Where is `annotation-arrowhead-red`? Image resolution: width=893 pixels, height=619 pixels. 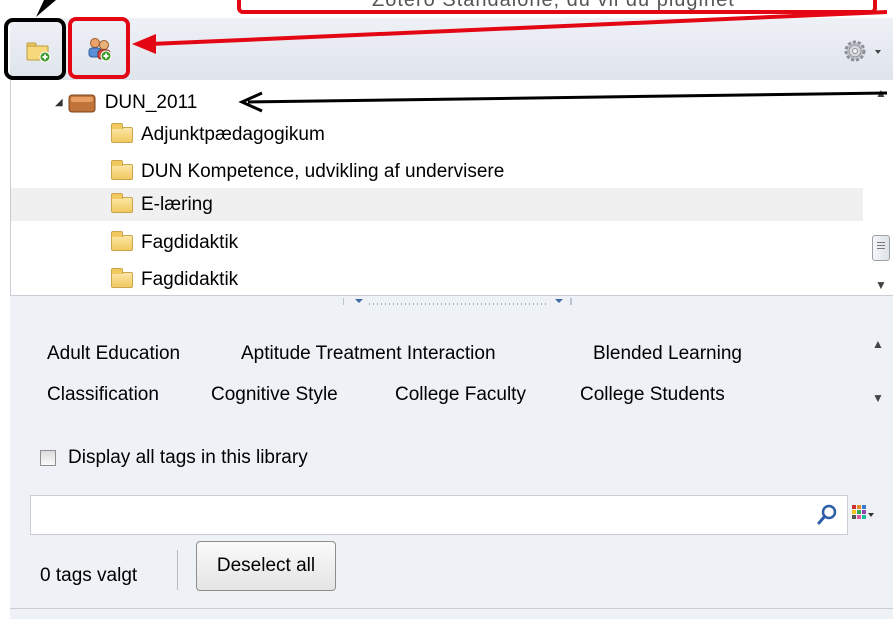
annotation-arrowhead-red is located at coordinates (144, 44).